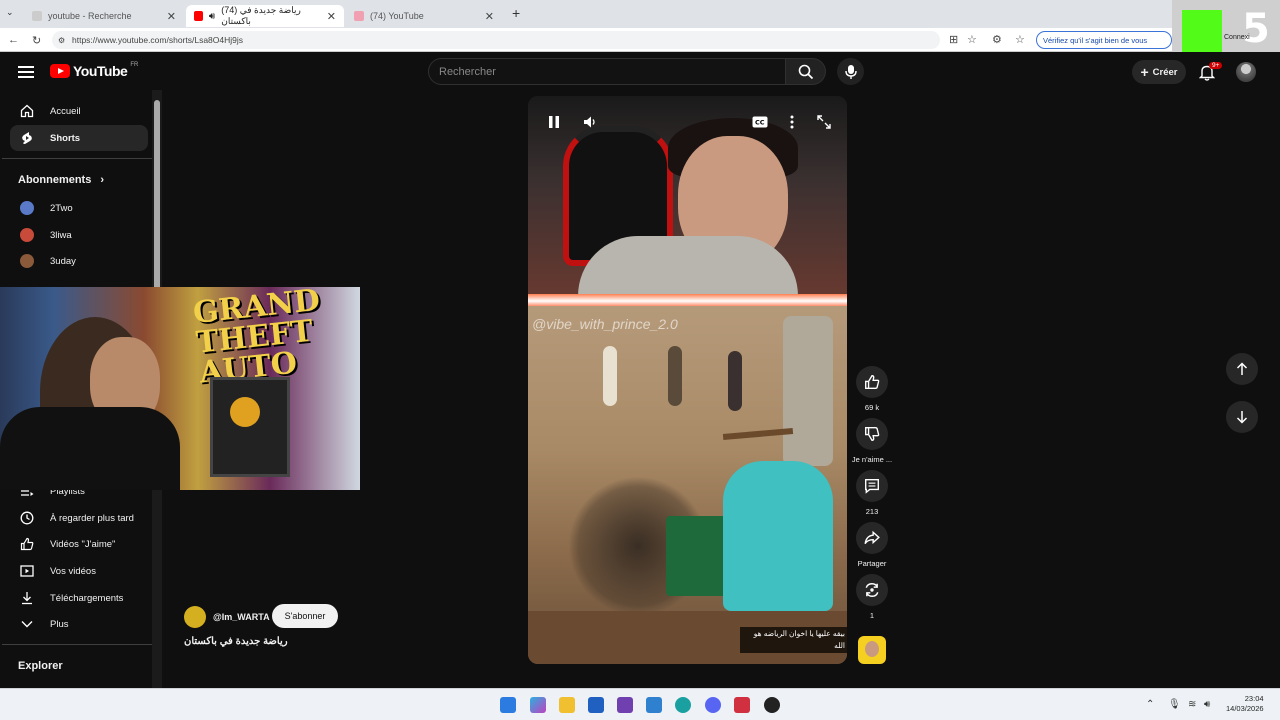  Describe the element at coordinates (1192, 704) in the screenshot. I see `wifi-icon: ≋` at that location.